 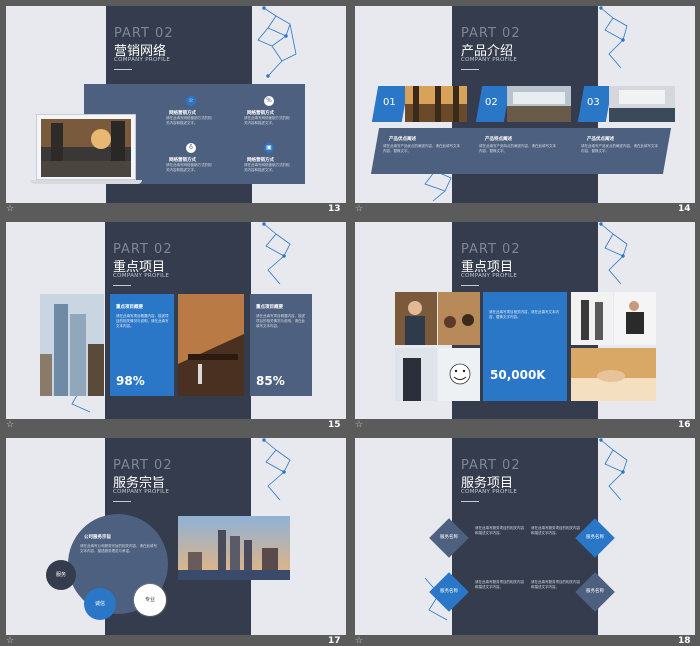 I want to click on interior-photo, so click(x=211, y=345).